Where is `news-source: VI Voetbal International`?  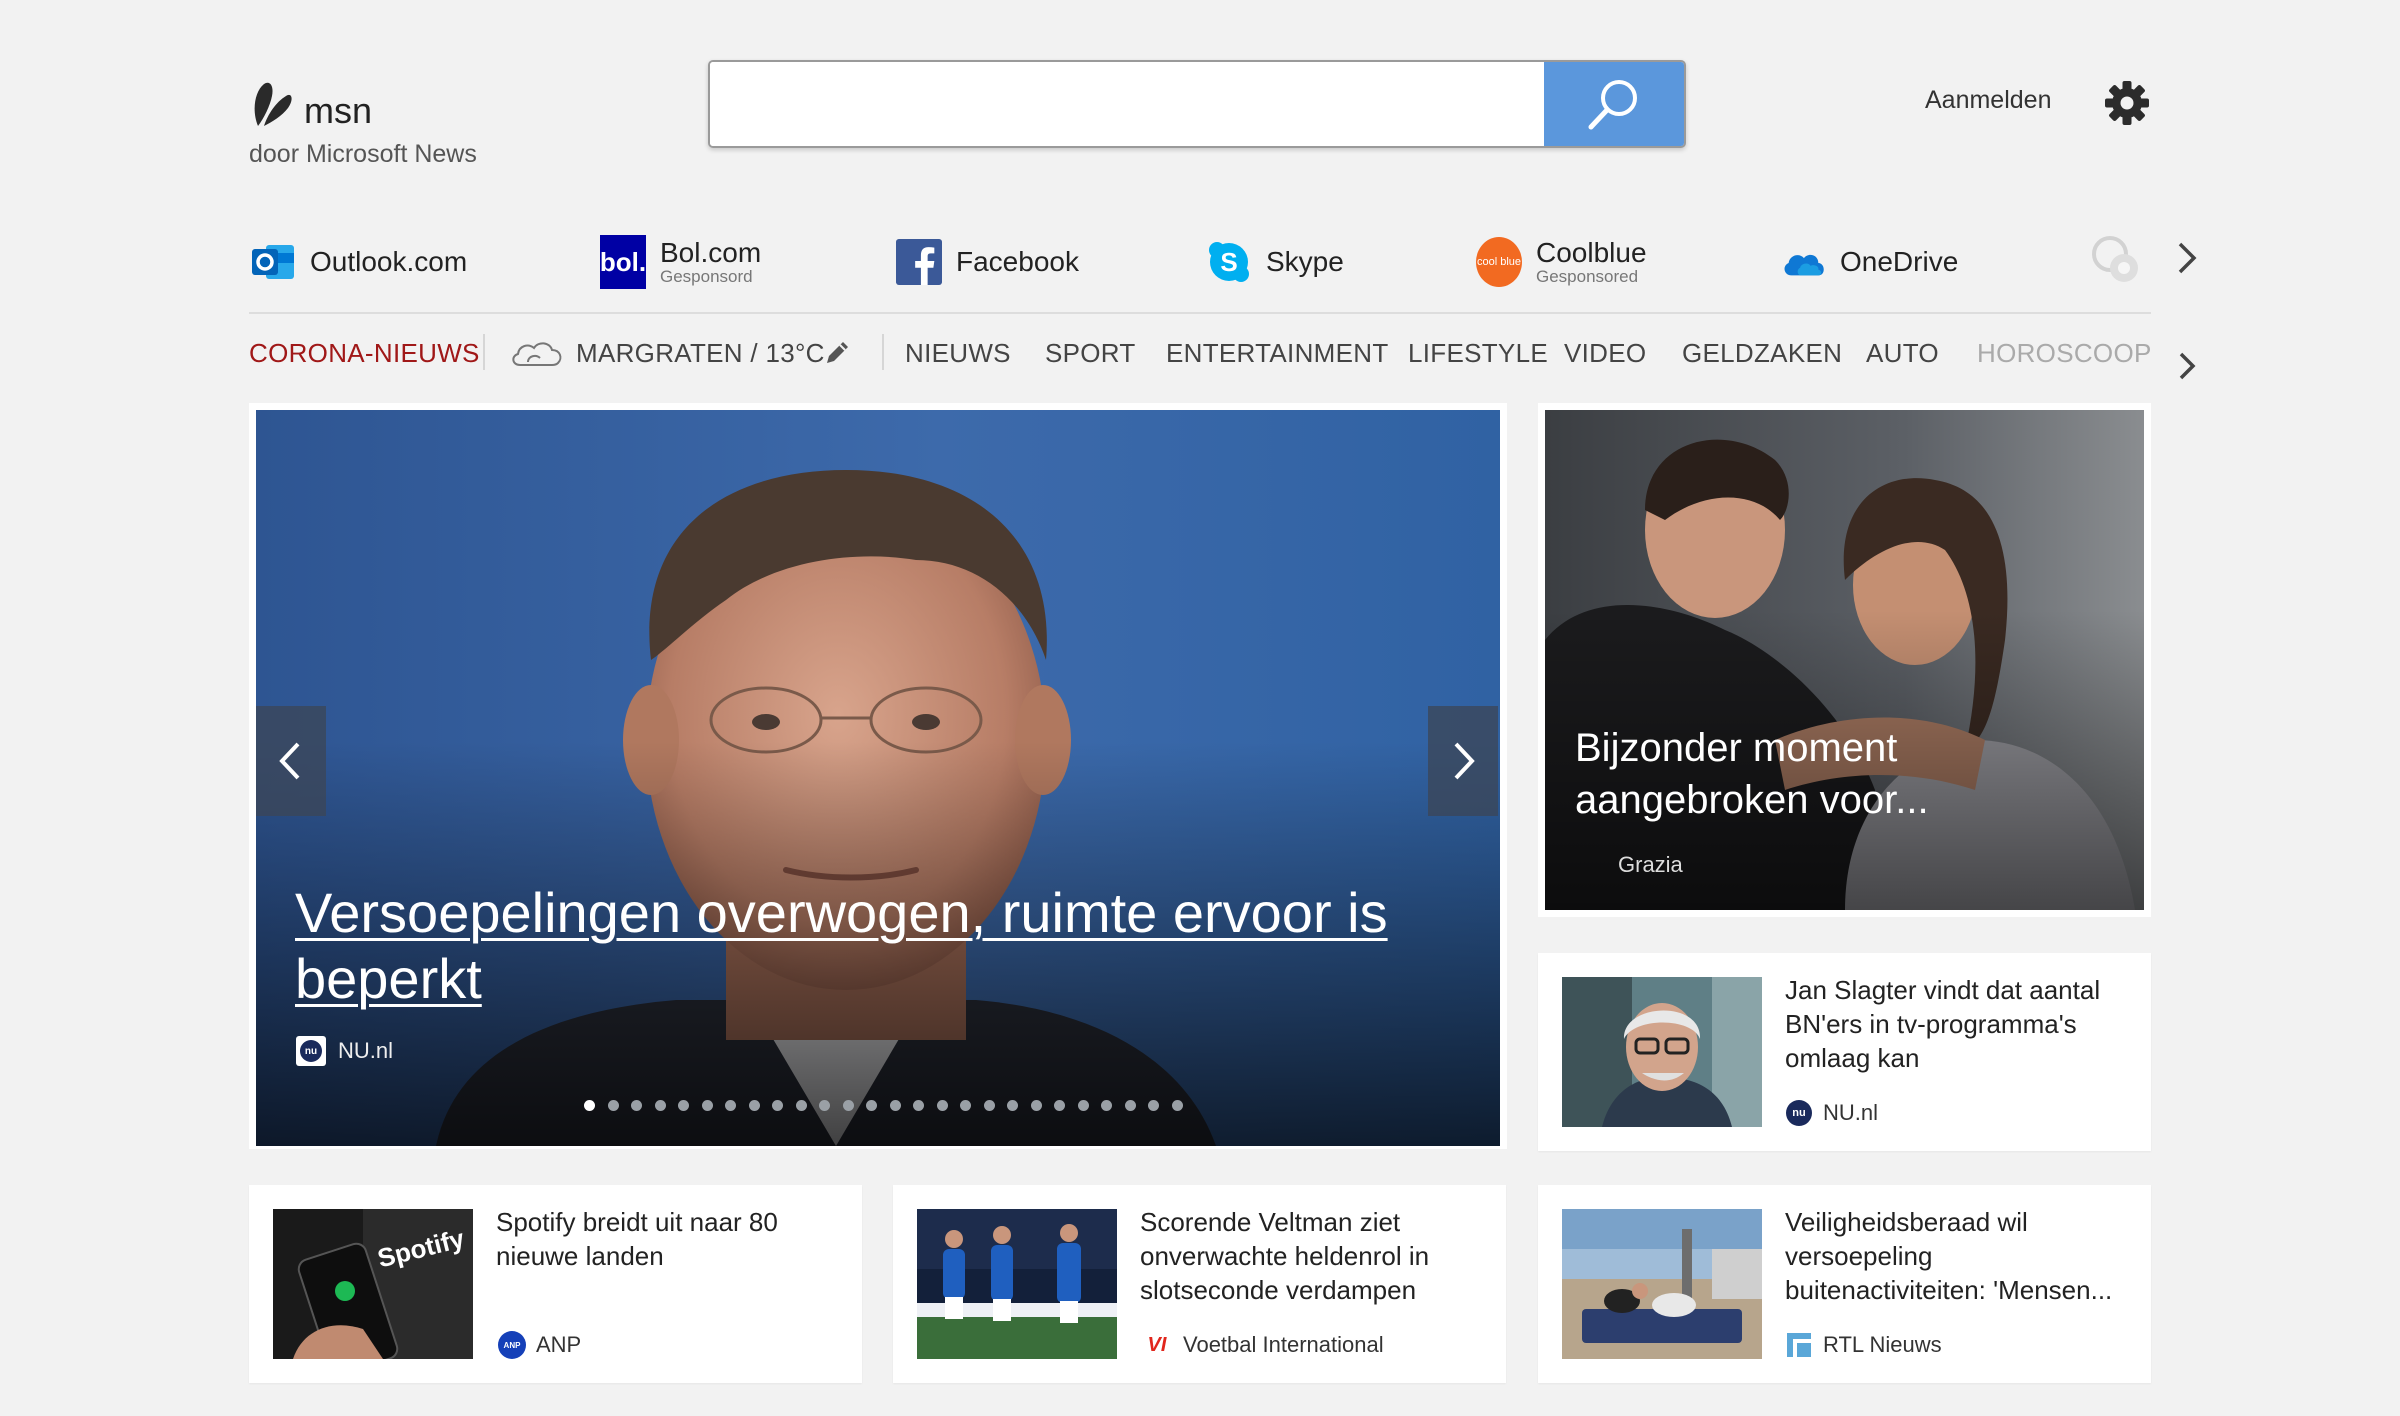 news-source: VI Voetbal International is located at coordinates (1262, 1345).